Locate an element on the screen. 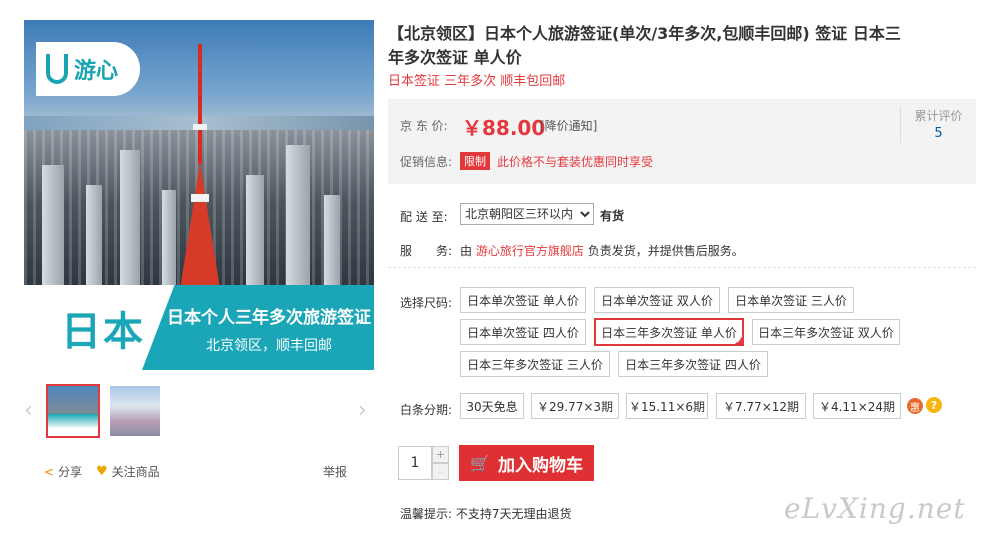  follow-button: ♥ 关注商品 is located at coordinates (128, 471).